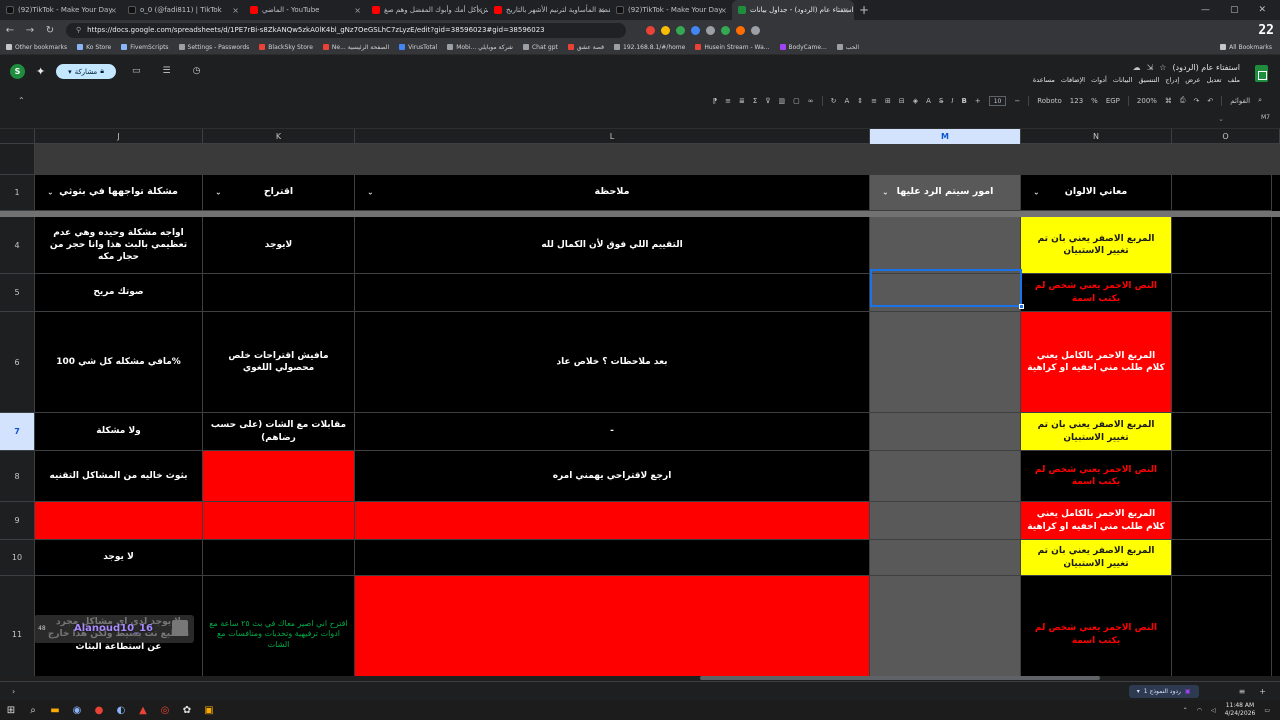  I want to click on align-icon: ≣, so click(742, 101).